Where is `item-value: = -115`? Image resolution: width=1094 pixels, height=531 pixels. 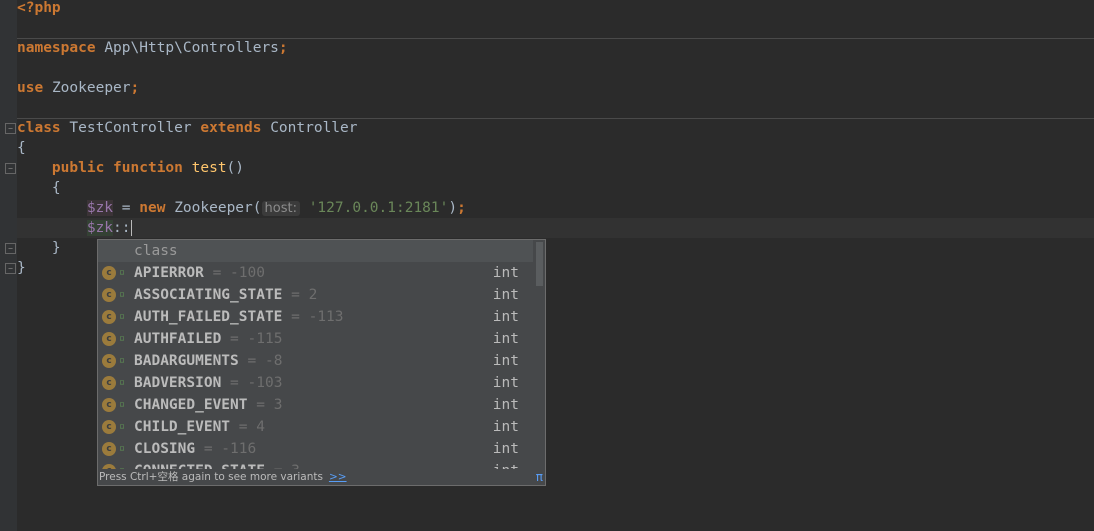 item-value: = -115 is located at coordinates (256, 339).